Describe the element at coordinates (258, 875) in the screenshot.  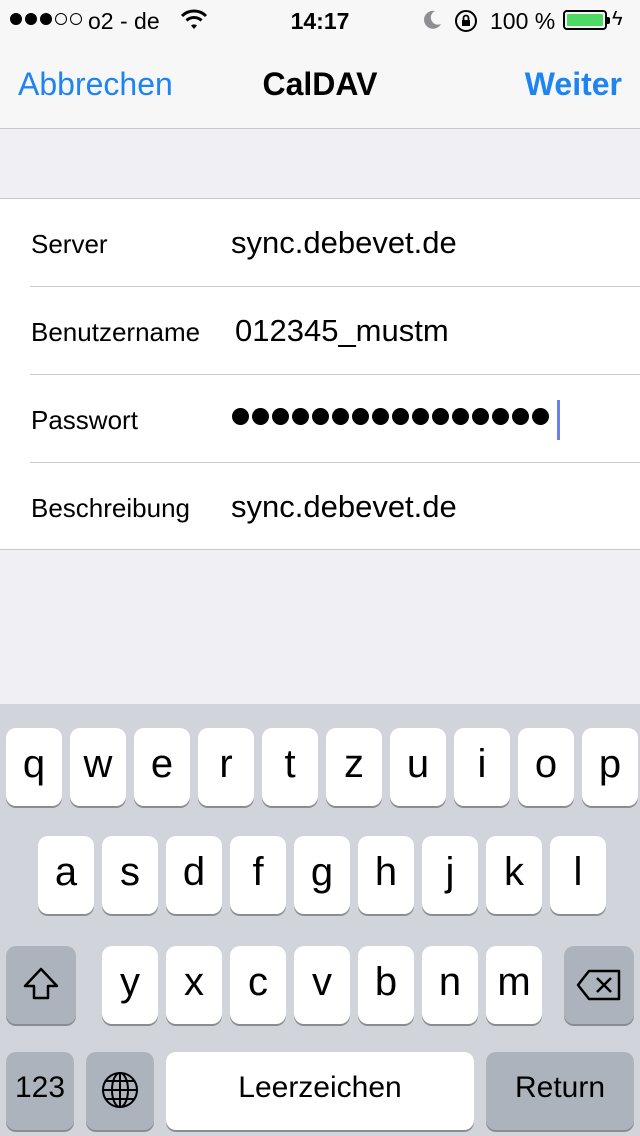
I see `key-f: f` at that location.